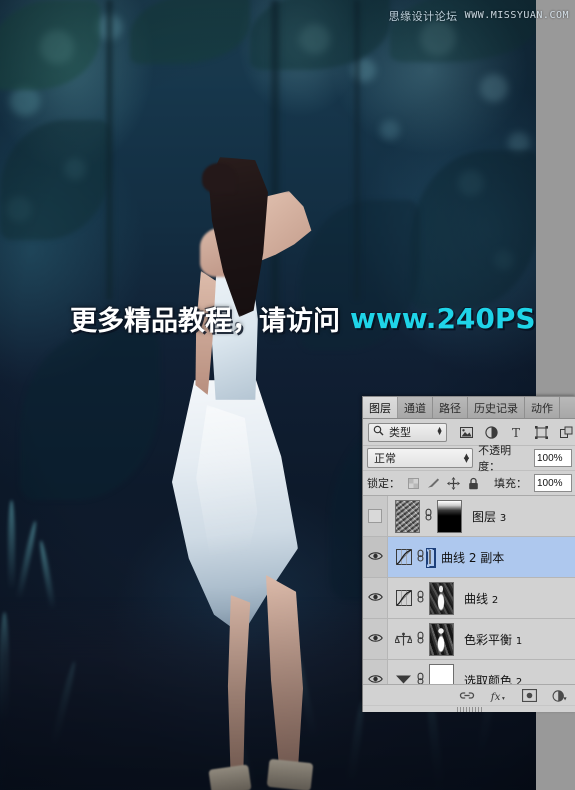  What do you see at coordinates (529, 696) in the screenshot?
I see `add-layer-mask-icon` at bounding box center [529, 696].